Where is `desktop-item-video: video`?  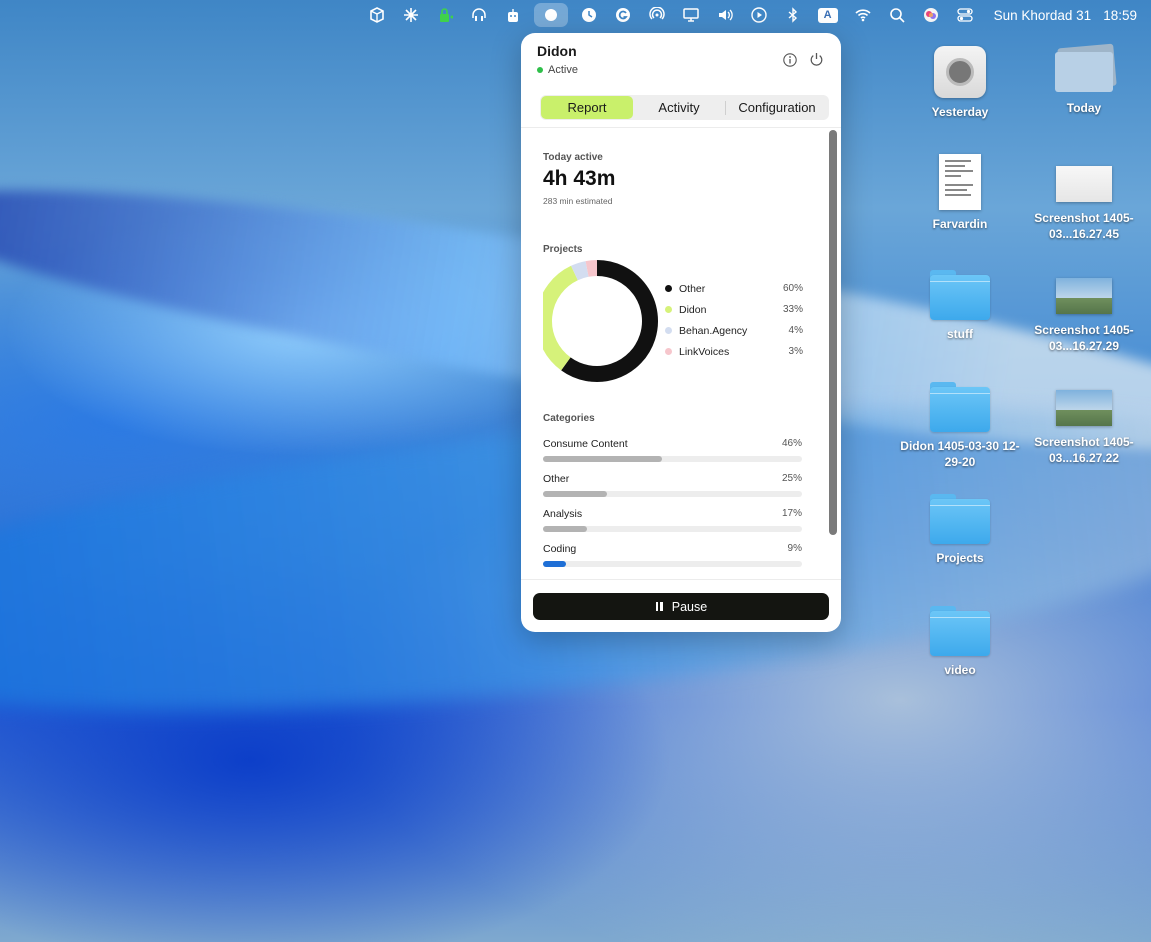 desktop-item-video: video is located at coordinates (960, 642).